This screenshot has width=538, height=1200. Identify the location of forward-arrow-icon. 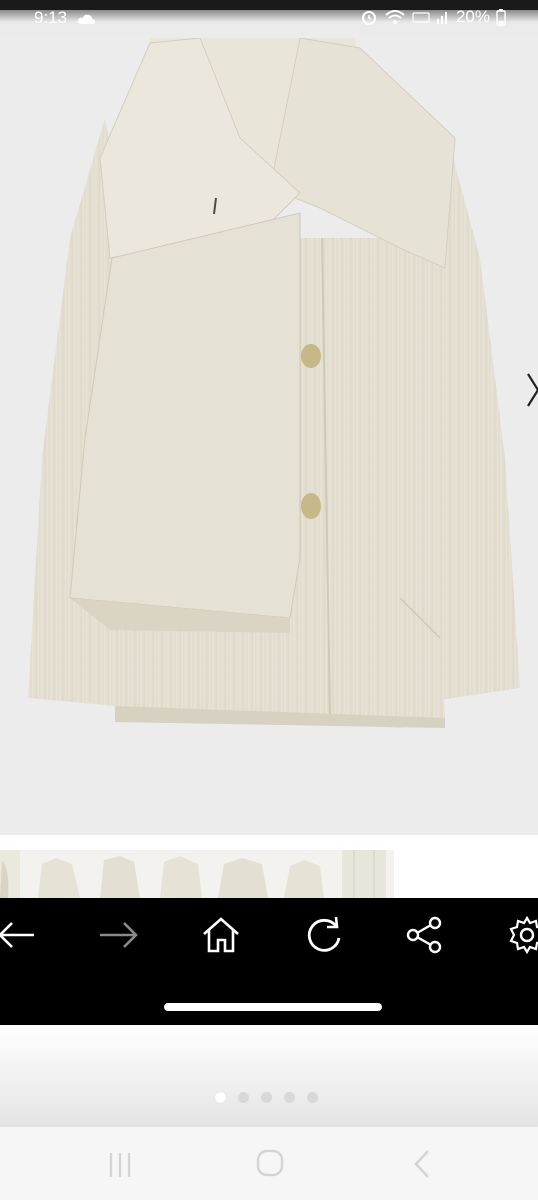
(119, 935).